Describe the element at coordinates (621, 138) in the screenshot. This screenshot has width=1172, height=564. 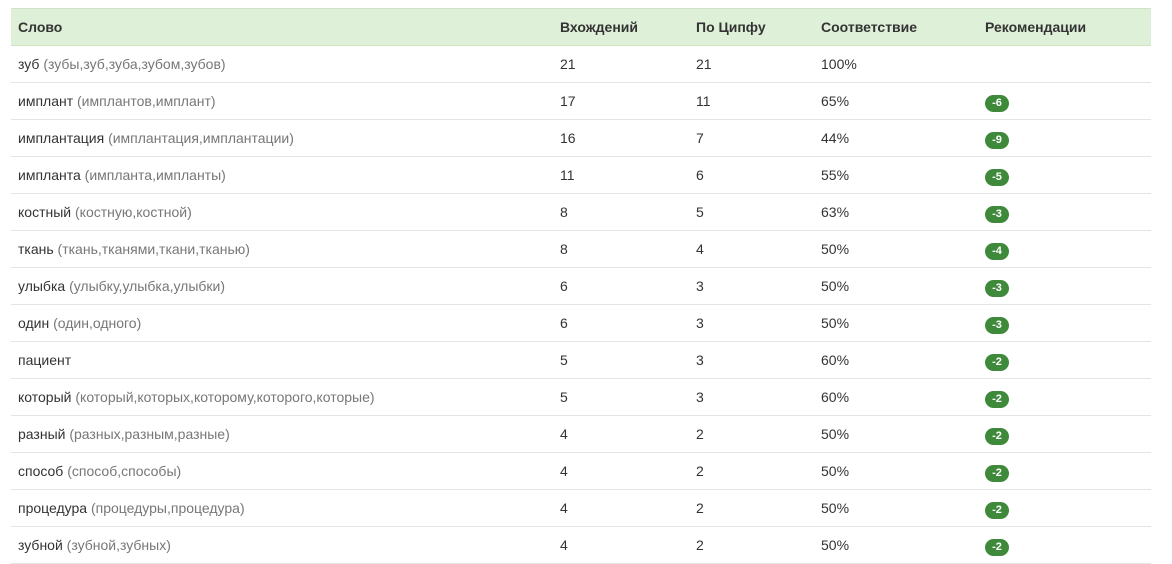
I see `occurrences-cell: 16` at that location.